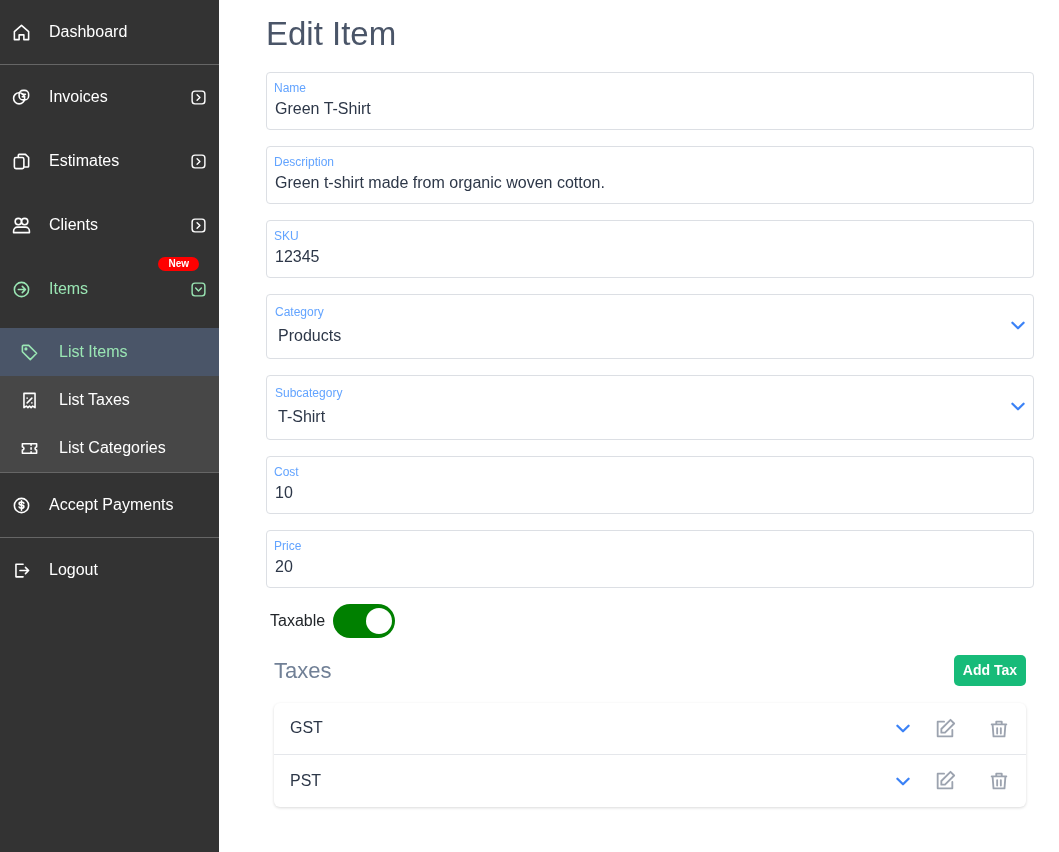 This screenshot has width=1059, height=852. Describe the element at coordinates (109, 352) in the screenshot. I see `submenu-item: List Items` at that location.